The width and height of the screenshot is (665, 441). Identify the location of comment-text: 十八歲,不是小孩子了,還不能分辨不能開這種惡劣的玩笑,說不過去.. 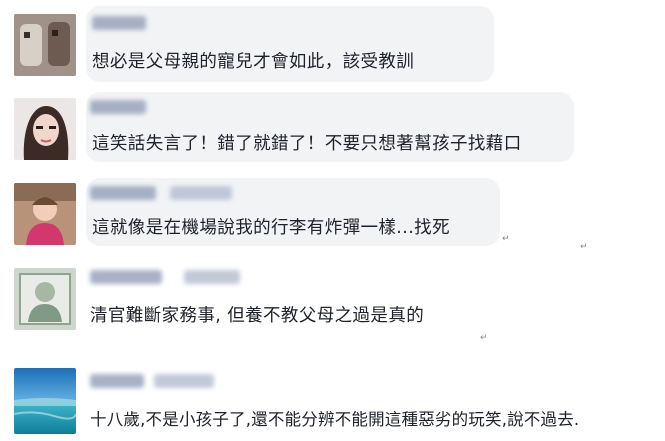
(335, 419).